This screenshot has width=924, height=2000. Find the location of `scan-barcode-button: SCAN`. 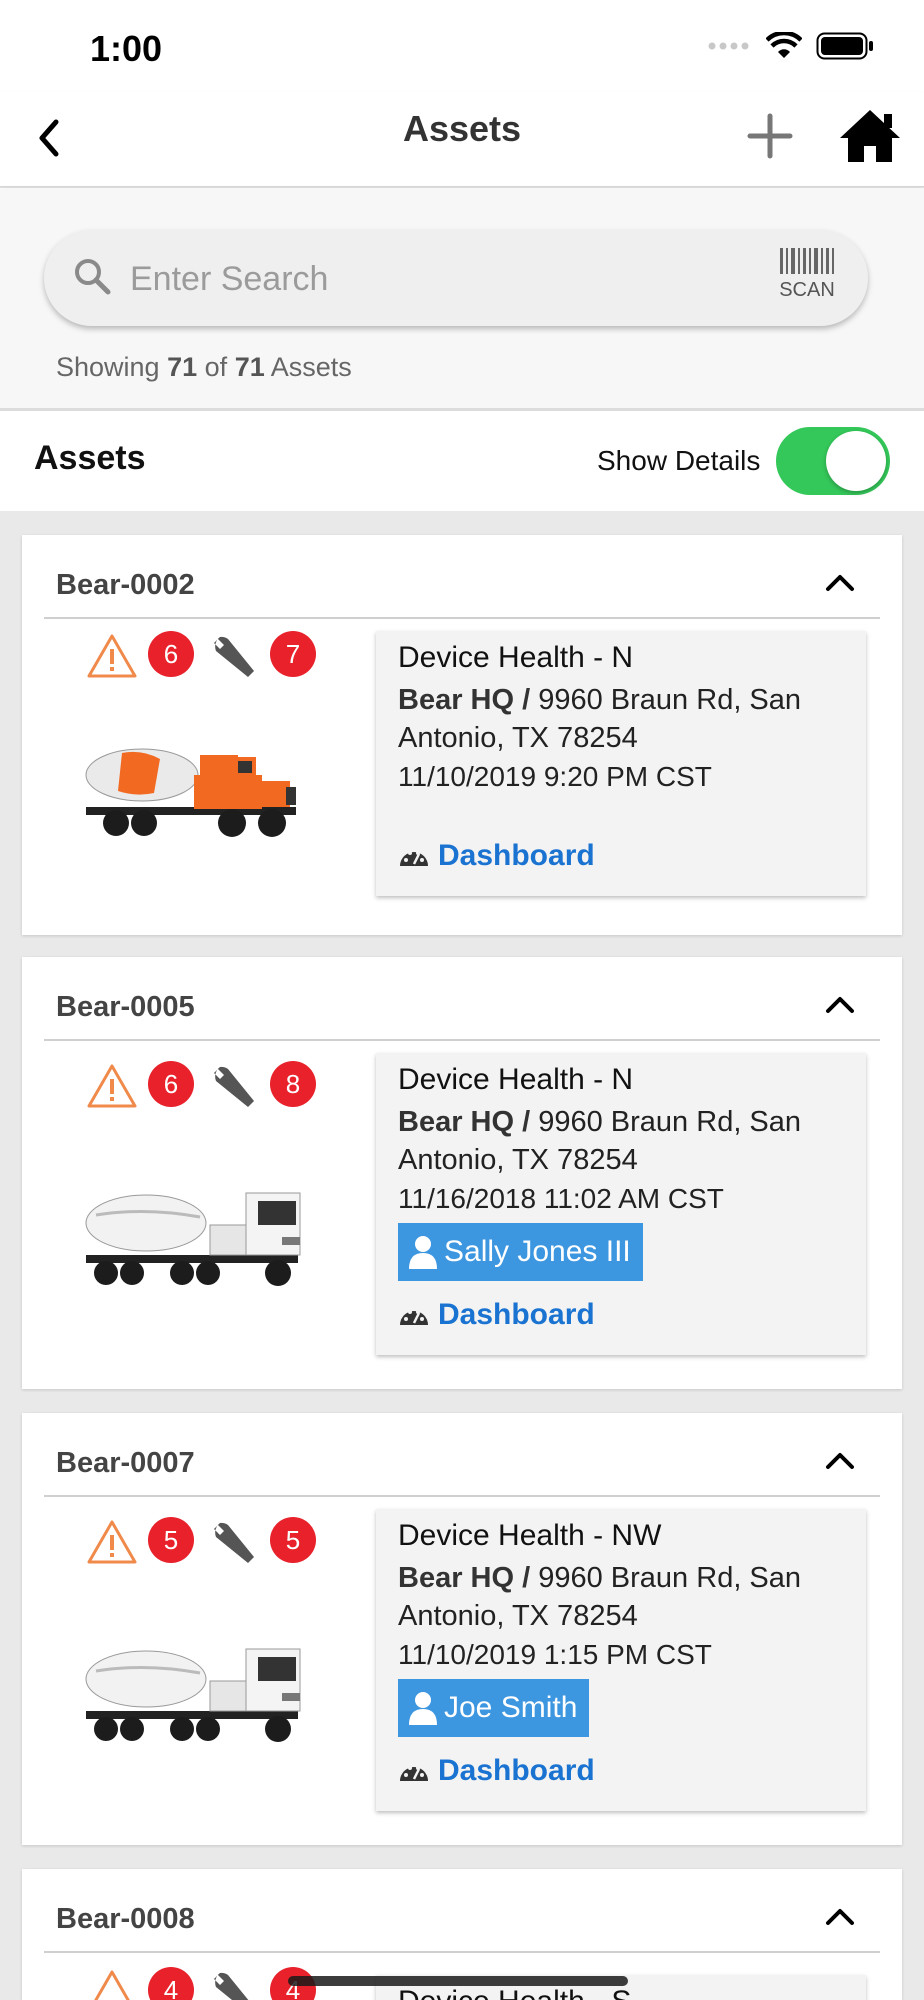

scan-barcode-button: SCAN is located at coordinates (807, 277).